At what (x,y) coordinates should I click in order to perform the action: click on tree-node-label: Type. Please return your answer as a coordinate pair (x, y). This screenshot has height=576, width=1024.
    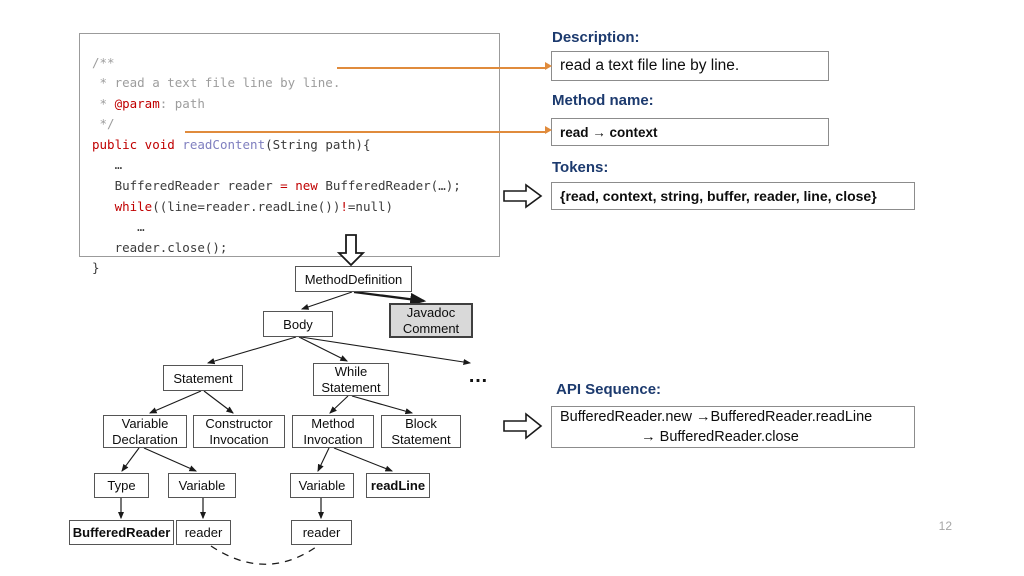
    Looking at the image, I should click on (121, 485).